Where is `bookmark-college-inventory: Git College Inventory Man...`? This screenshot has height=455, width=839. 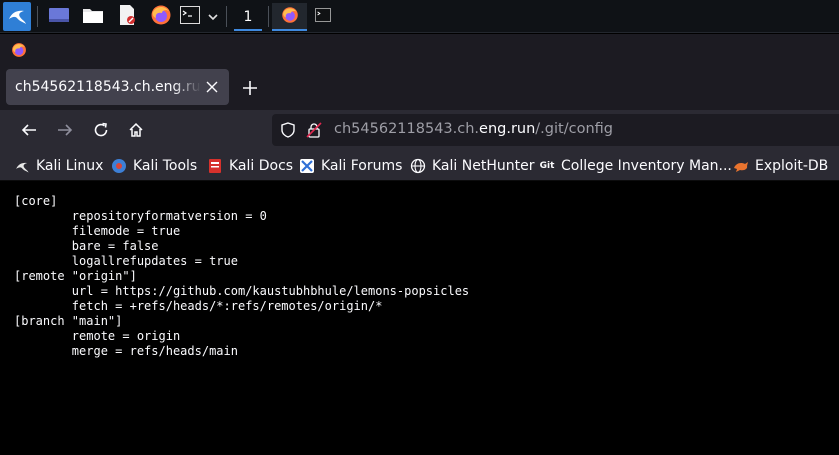 bookmark-college-inventory: Git College Inventory Man... is located at coordinates (635, 165).